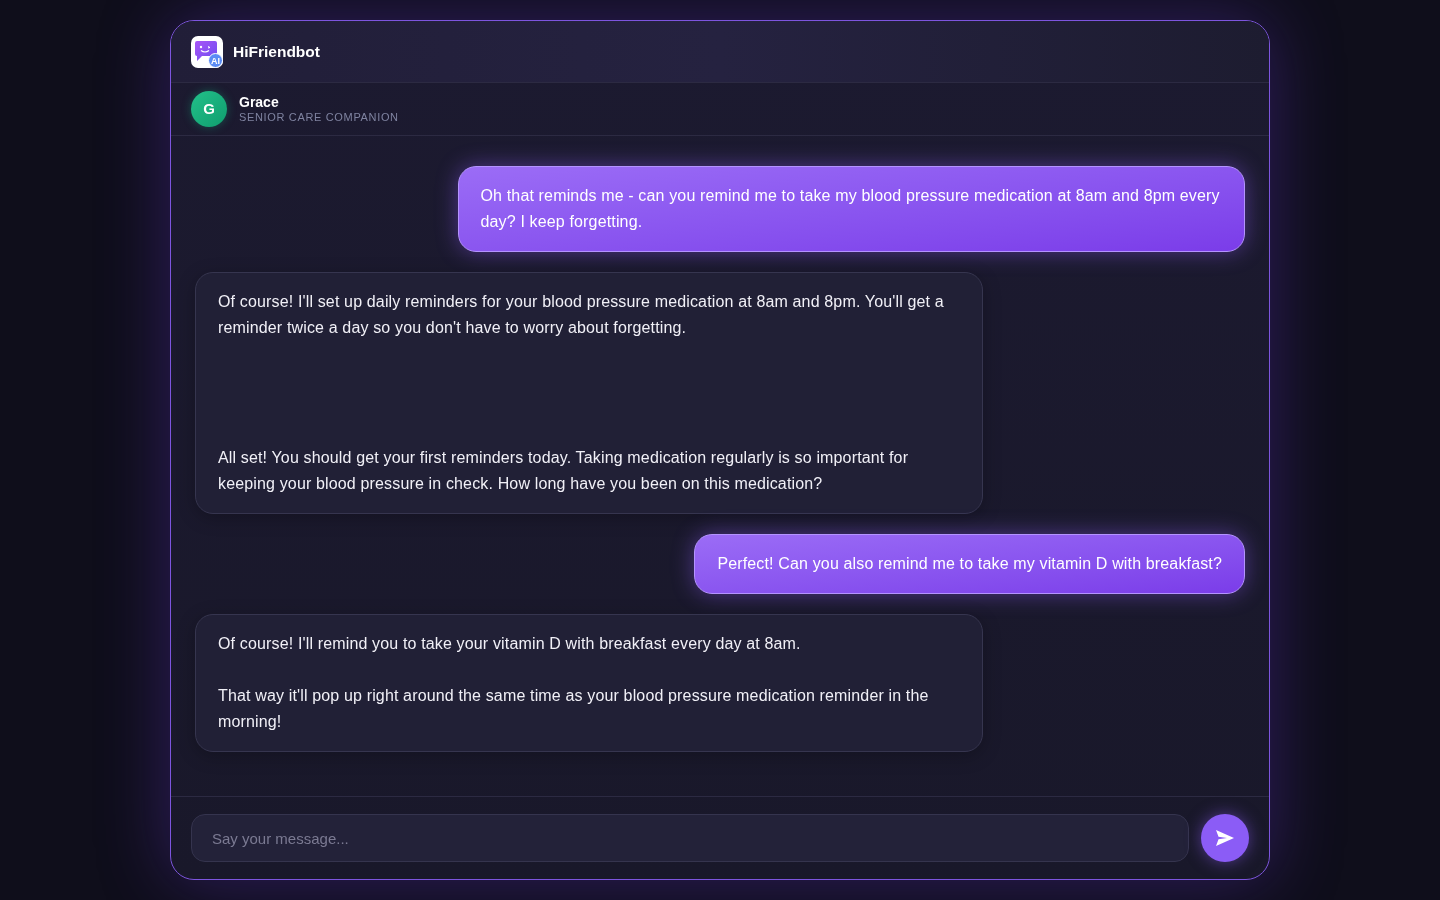 This screenshot has height=900, width=1440. Describe the element at coordinates (574, 683) in the screenshot. I see `message-text: Of course! I'll remind you to take your vitamin D with breakfast every day at 8am. That way it'll pop up right around the same time as your blood pressure medication reminder in the morning!` at that location.